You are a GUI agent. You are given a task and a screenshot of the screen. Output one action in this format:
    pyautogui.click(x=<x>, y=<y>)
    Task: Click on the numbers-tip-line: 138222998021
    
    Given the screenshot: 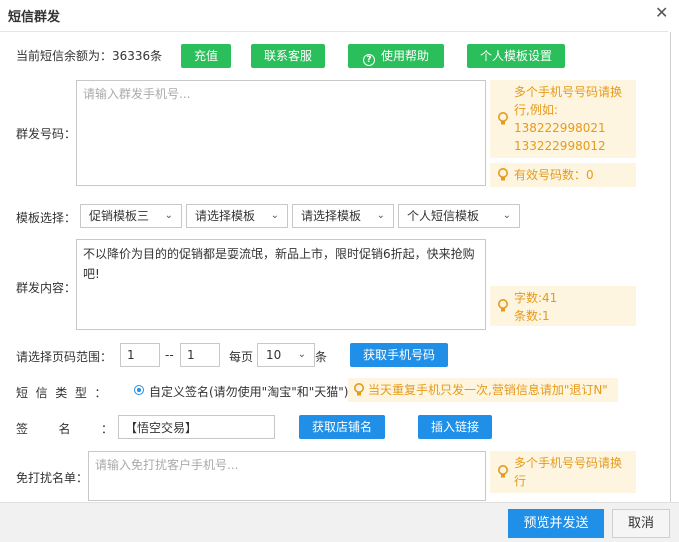 What is the action you would take?
    pyautogui.click(x=560, y=128)
    